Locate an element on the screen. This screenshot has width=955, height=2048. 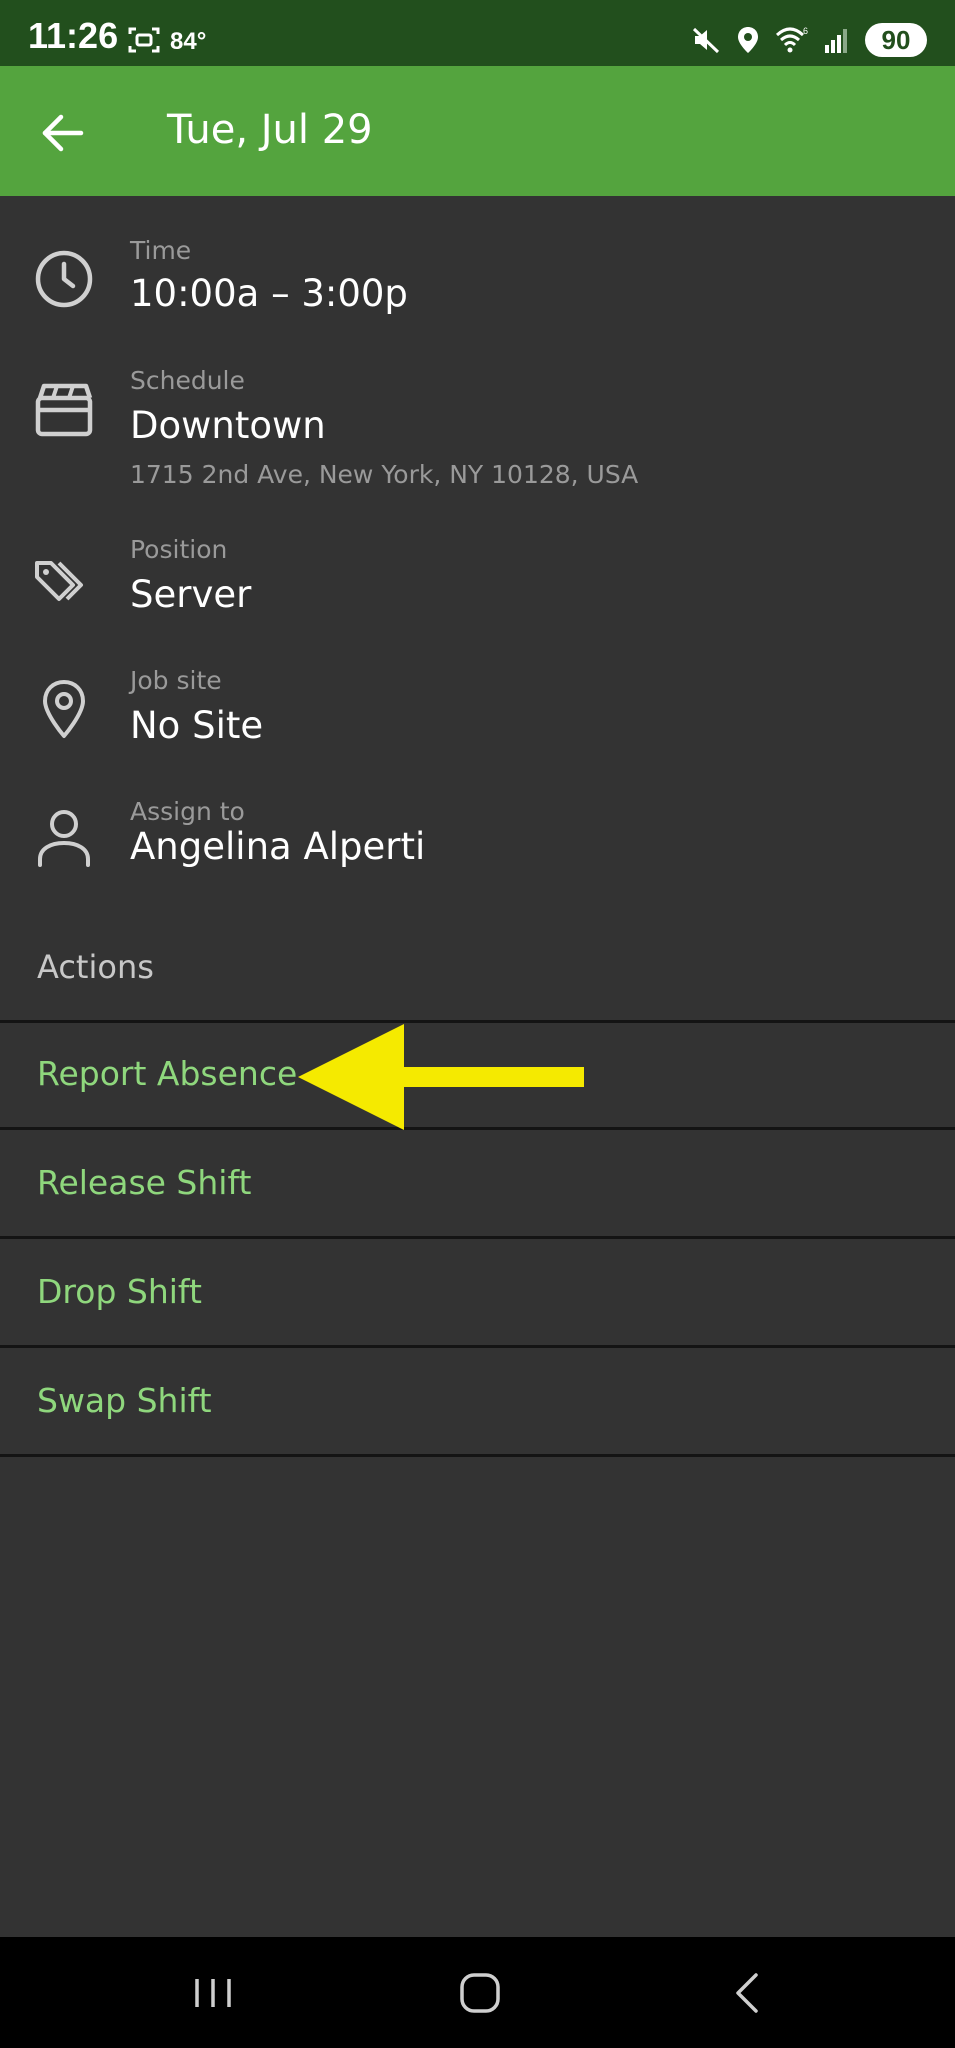
mute-icon is located at coordinates (706, 40).